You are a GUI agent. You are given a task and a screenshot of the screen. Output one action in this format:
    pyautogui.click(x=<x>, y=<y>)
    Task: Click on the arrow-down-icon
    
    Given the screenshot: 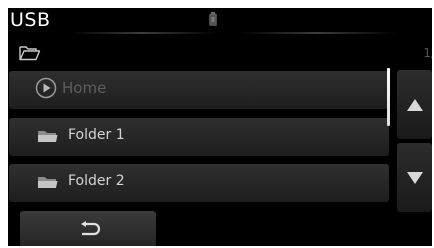 What is the action you would take?
    pyautogui.click(x=415, y=178)
    